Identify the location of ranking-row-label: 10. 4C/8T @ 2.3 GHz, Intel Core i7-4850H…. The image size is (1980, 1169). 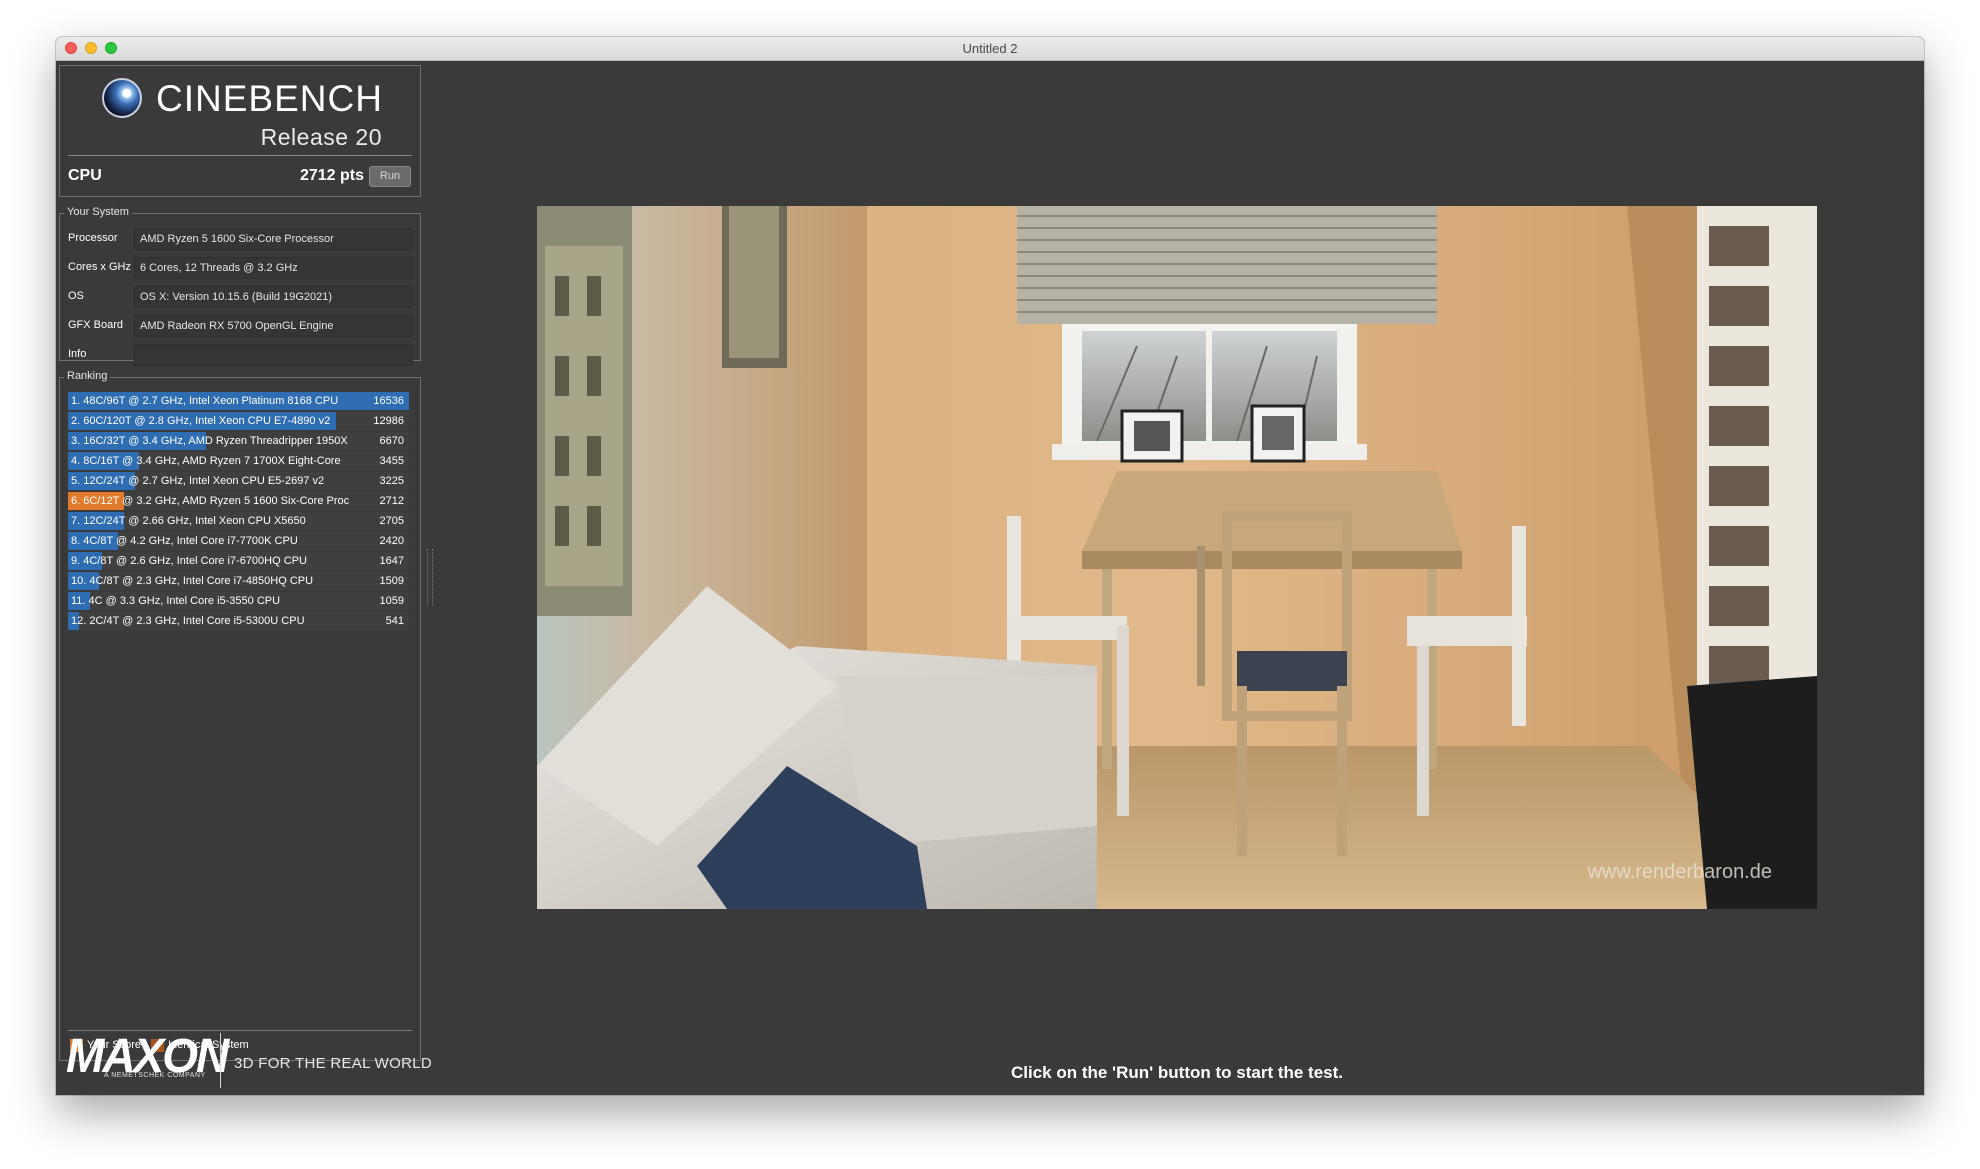
(192, 581).